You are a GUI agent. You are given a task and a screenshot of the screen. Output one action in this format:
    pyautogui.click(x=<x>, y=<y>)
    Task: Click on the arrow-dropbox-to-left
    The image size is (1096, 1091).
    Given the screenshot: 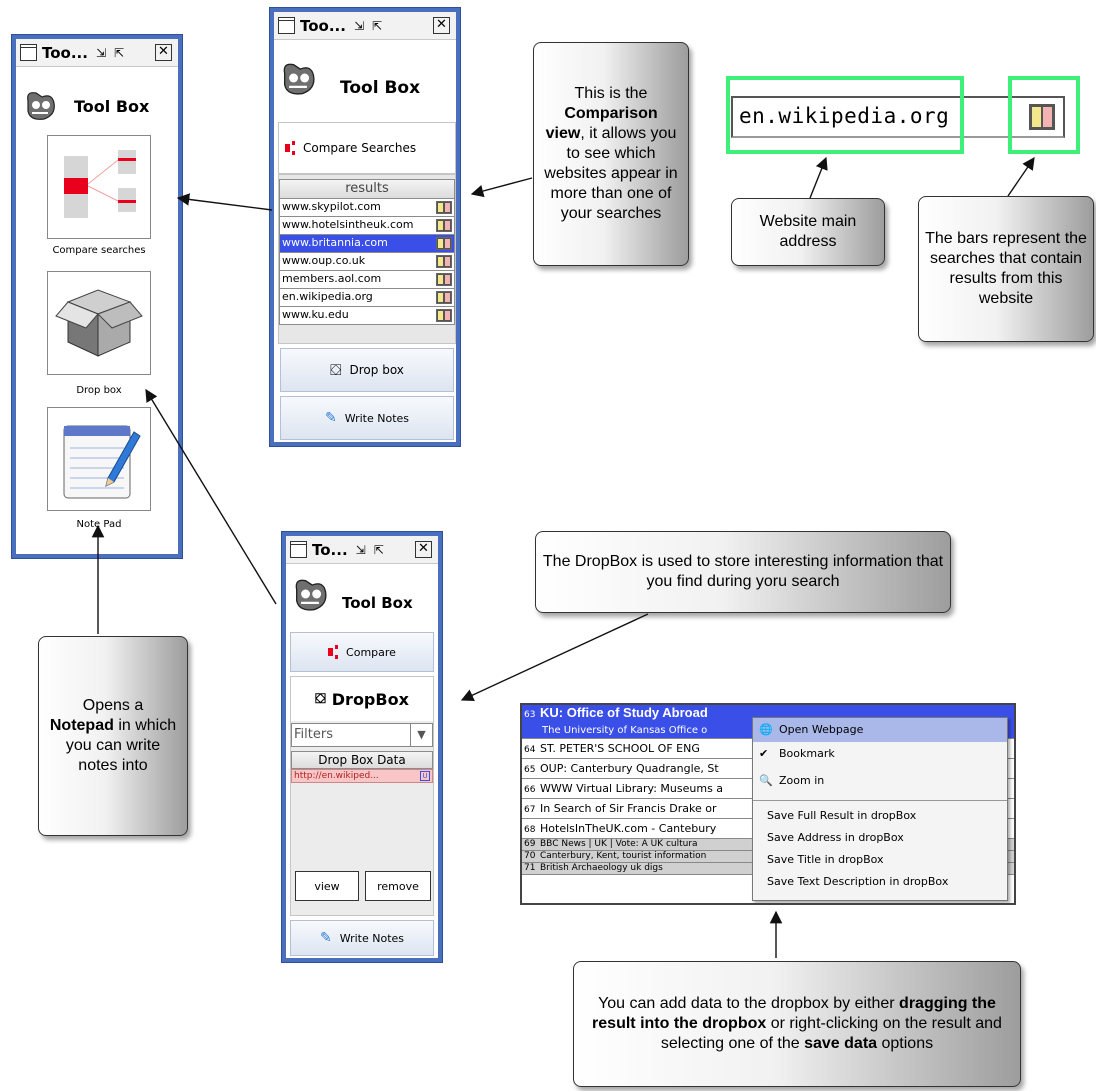 What is the action you would take?
    pyautogui.click(x=211, y=496)
    